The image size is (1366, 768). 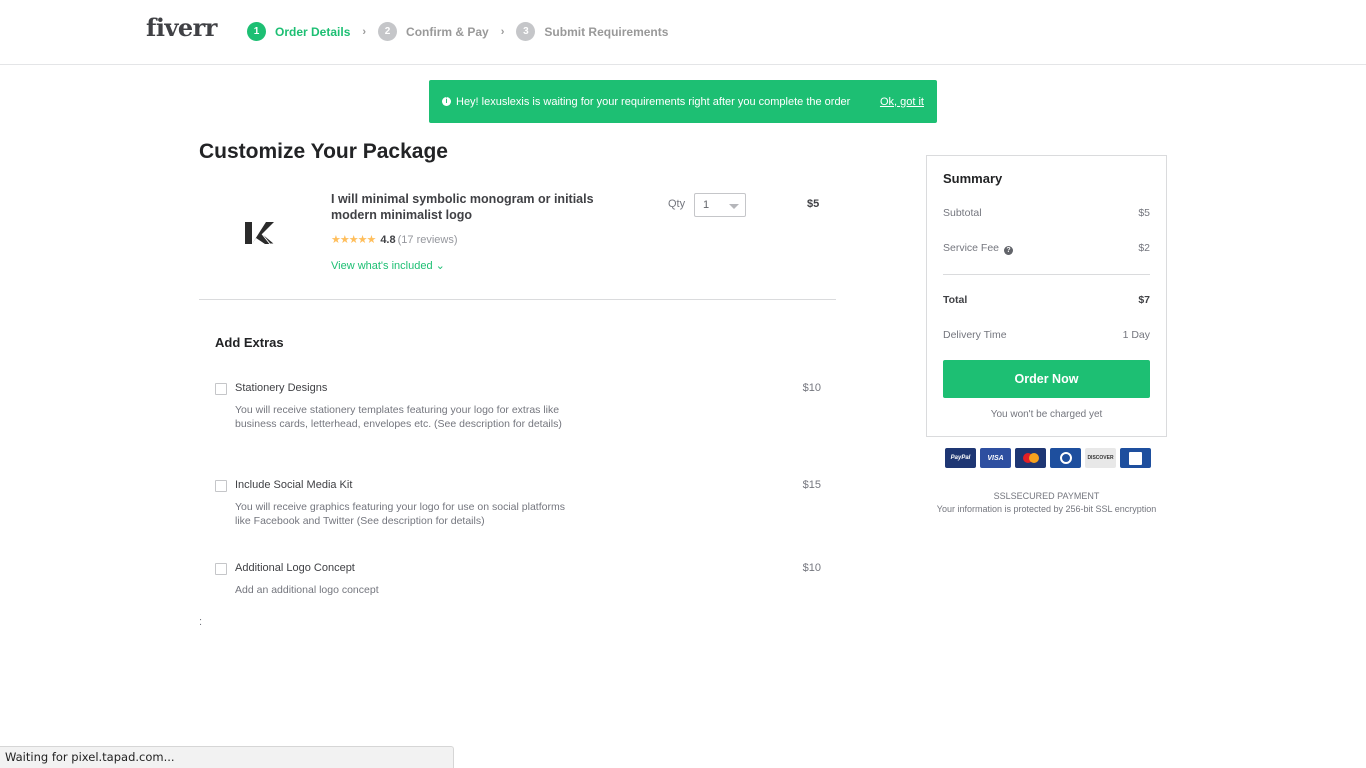 I want to click on subtotal-row: Subtotal $5, so click(x=1046, y=213).